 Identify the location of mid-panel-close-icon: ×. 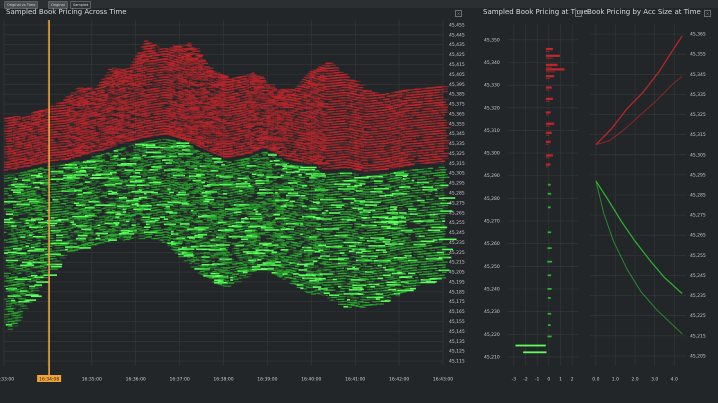
(578, 13).